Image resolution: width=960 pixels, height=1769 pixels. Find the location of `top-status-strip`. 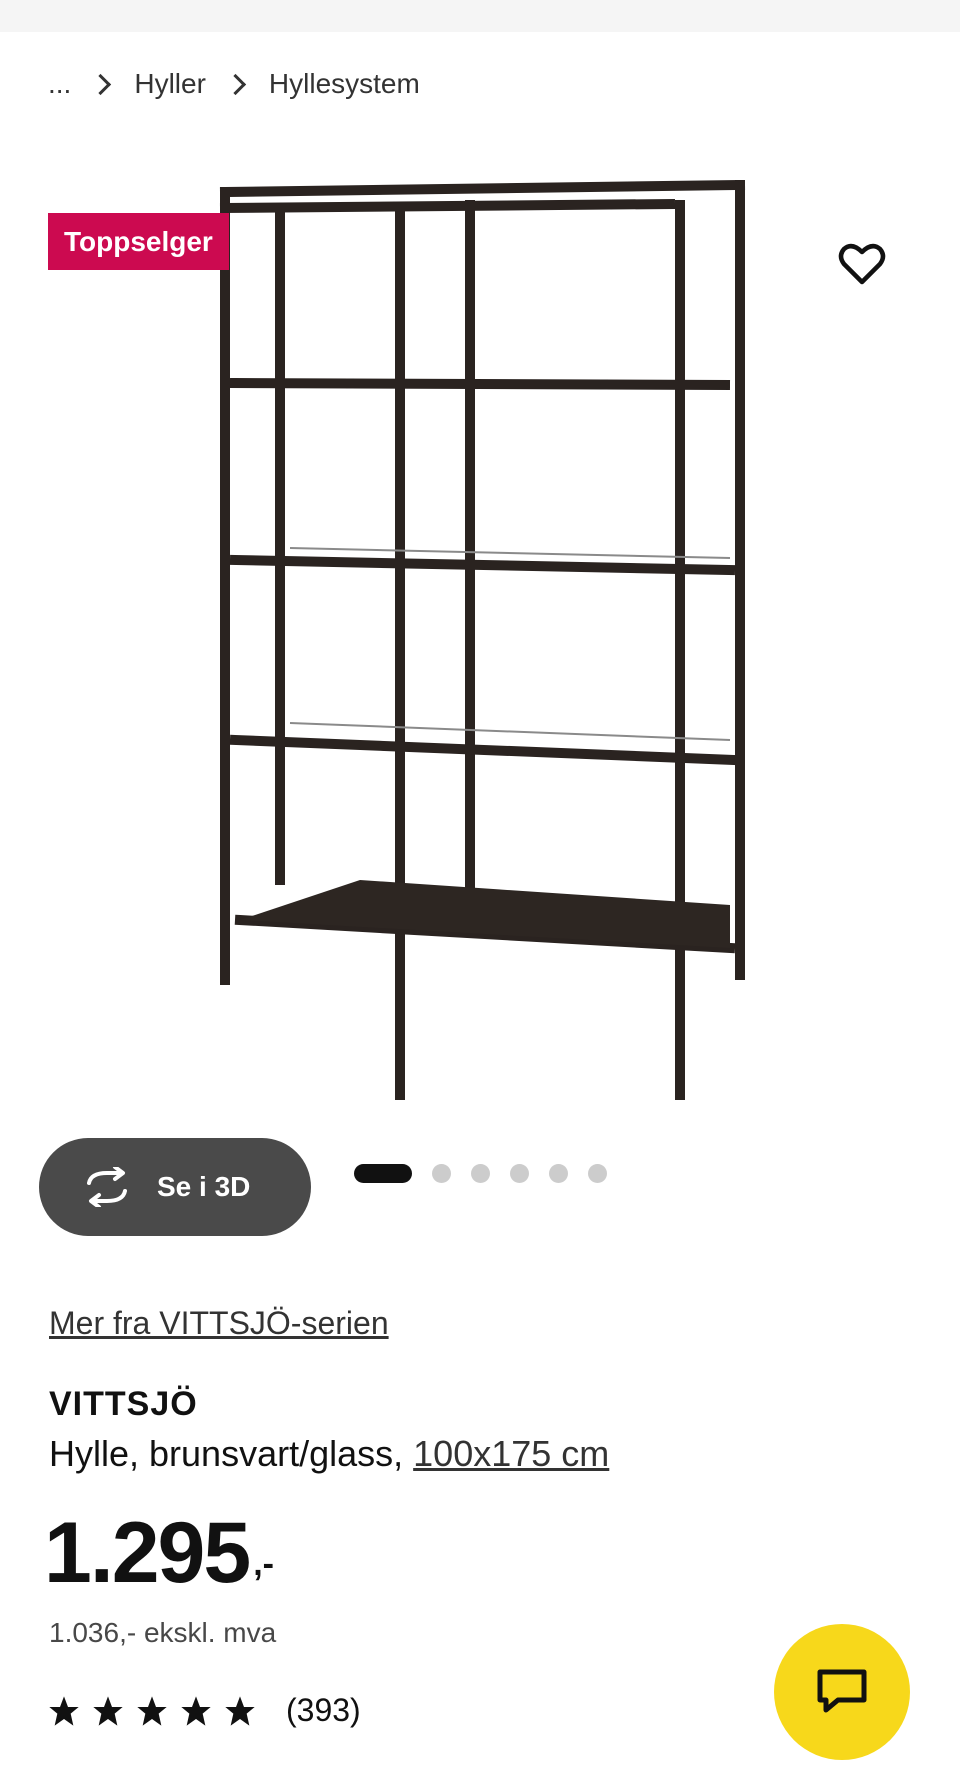

top-status-strip is located at coordinates (480, 16).